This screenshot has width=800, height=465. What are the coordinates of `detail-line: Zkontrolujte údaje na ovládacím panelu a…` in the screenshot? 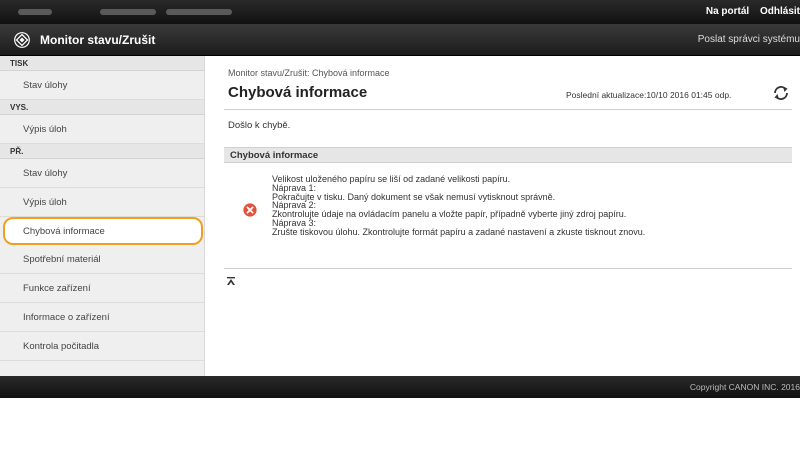 It's located at (449, 214).